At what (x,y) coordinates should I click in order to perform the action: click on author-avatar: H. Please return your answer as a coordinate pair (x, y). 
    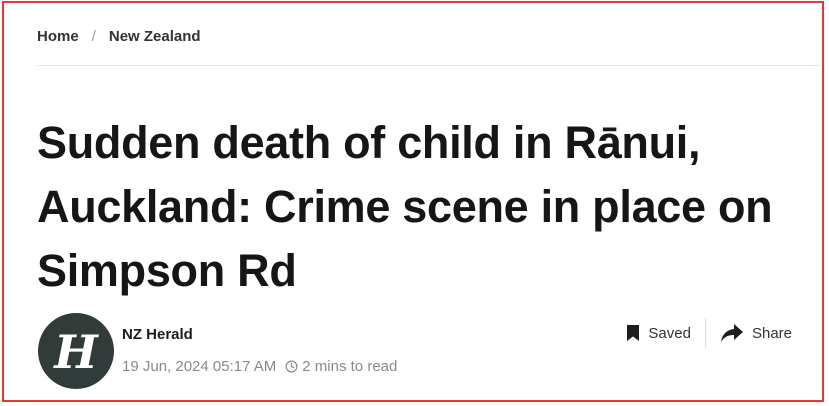
    Looking at the image, I should click on (76, 351).